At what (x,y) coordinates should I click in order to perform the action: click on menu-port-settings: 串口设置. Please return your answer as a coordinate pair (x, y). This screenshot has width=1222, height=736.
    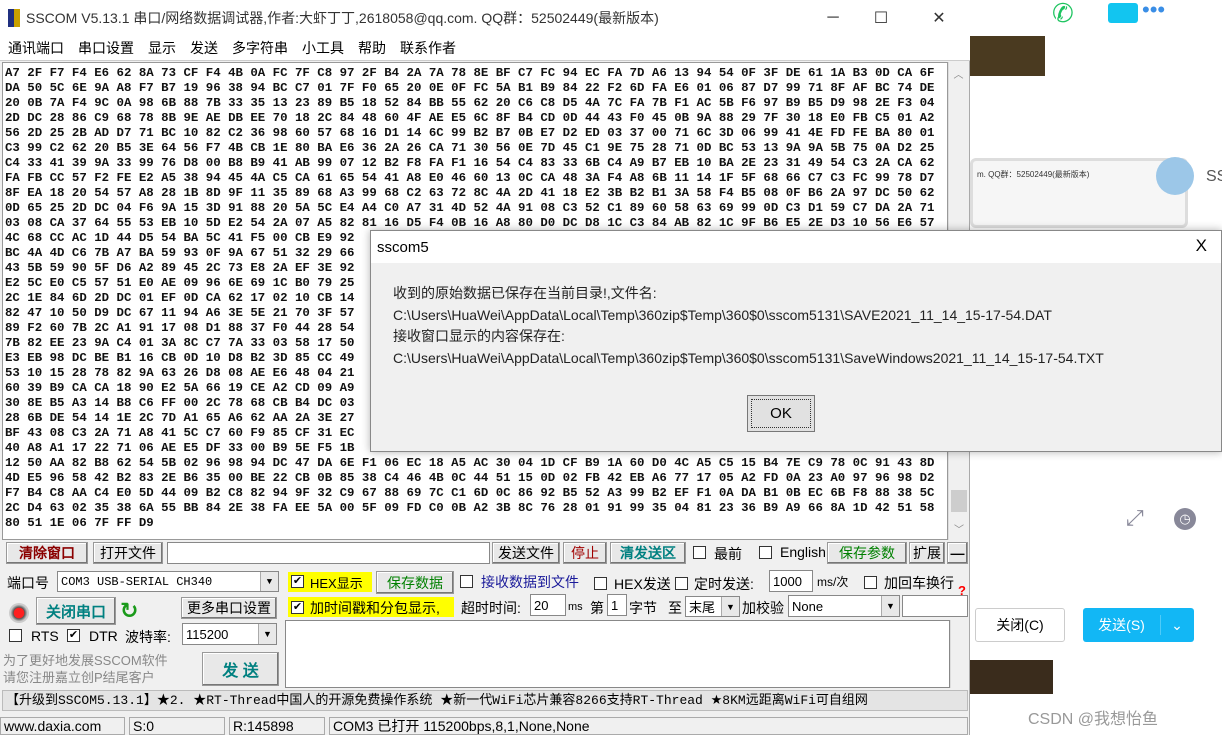
    Looking at the image, I should click on (106, 48).